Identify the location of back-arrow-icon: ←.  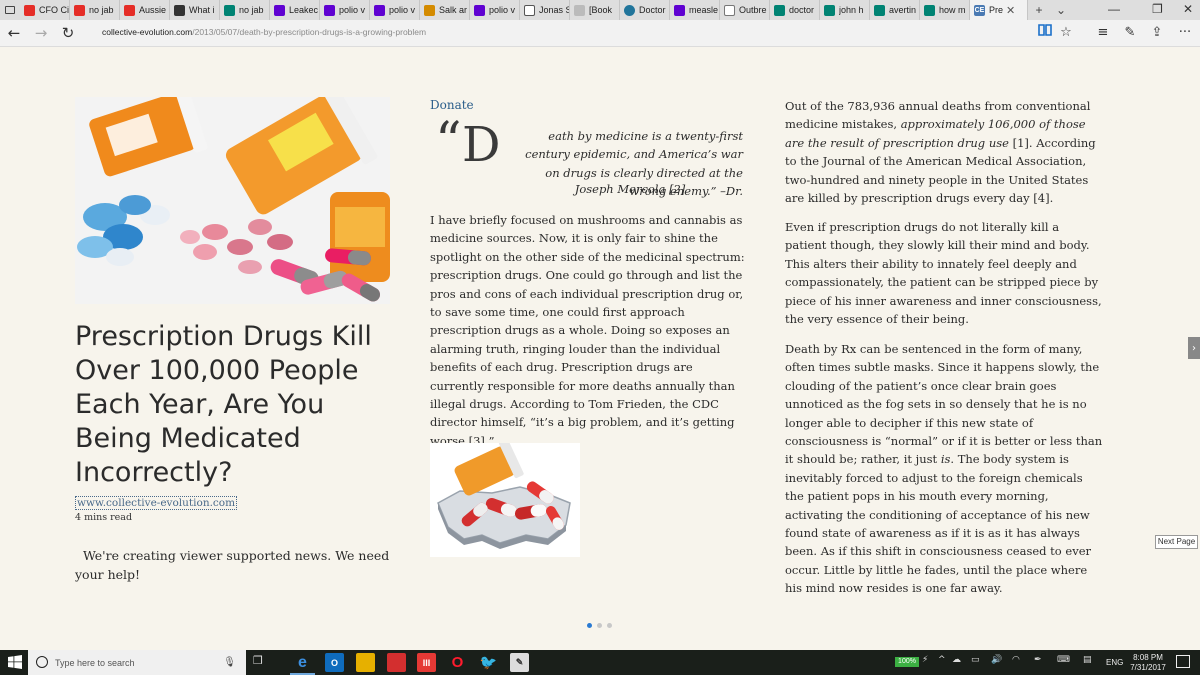
(14, 33).